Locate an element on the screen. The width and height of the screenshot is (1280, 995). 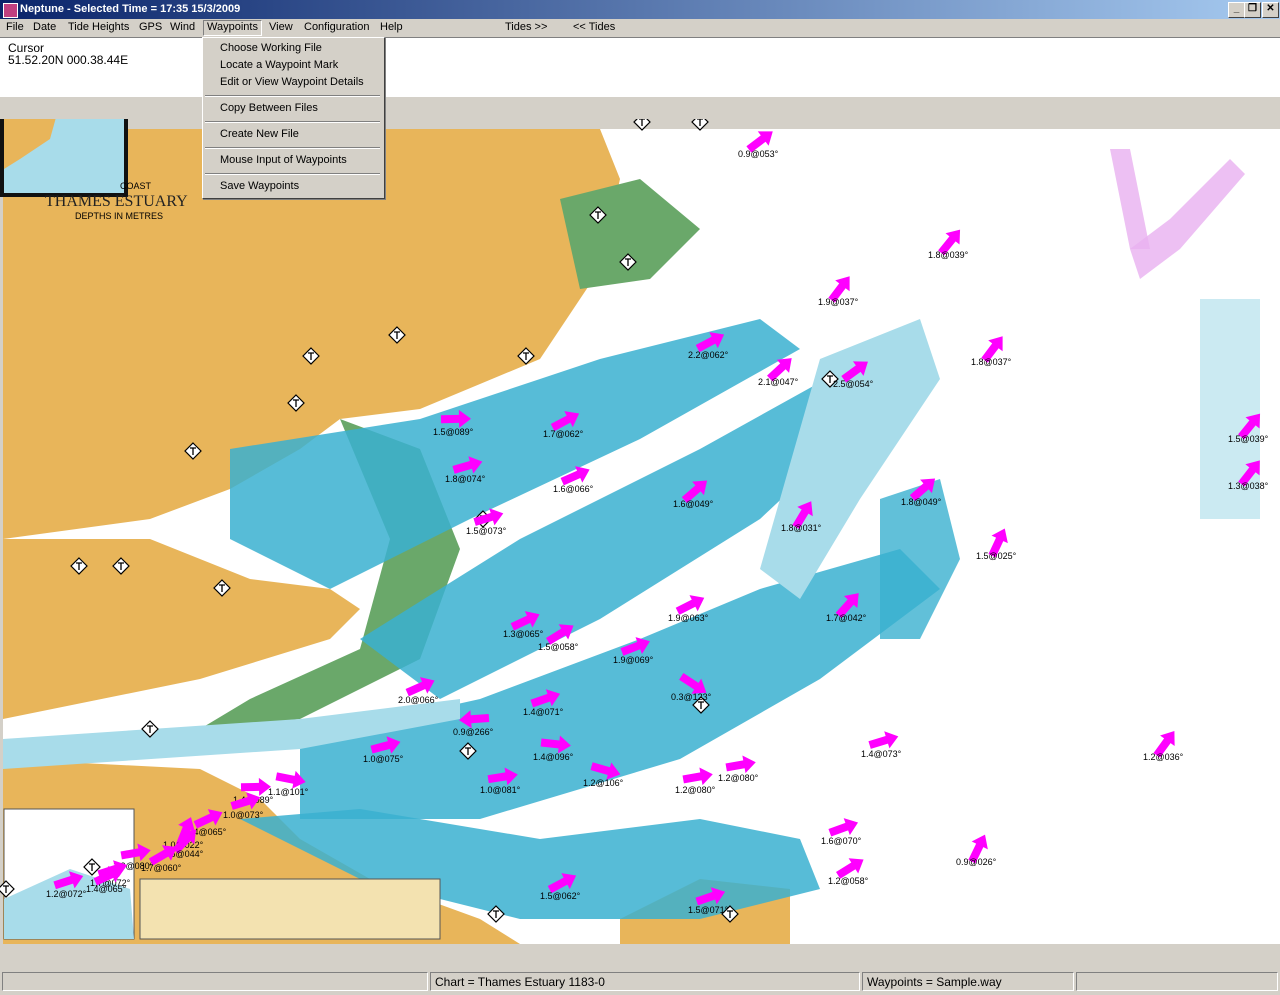
tidal-stream-label: 1.9@037° is located at coordinates (838, 302).